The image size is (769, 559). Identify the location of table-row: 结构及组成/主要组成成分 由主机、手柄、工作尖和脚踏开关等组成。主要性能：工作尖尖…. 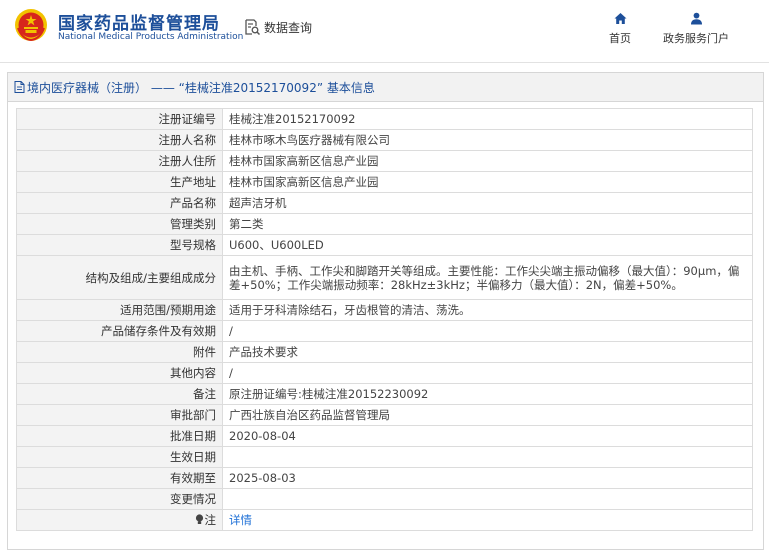
(384, 277).